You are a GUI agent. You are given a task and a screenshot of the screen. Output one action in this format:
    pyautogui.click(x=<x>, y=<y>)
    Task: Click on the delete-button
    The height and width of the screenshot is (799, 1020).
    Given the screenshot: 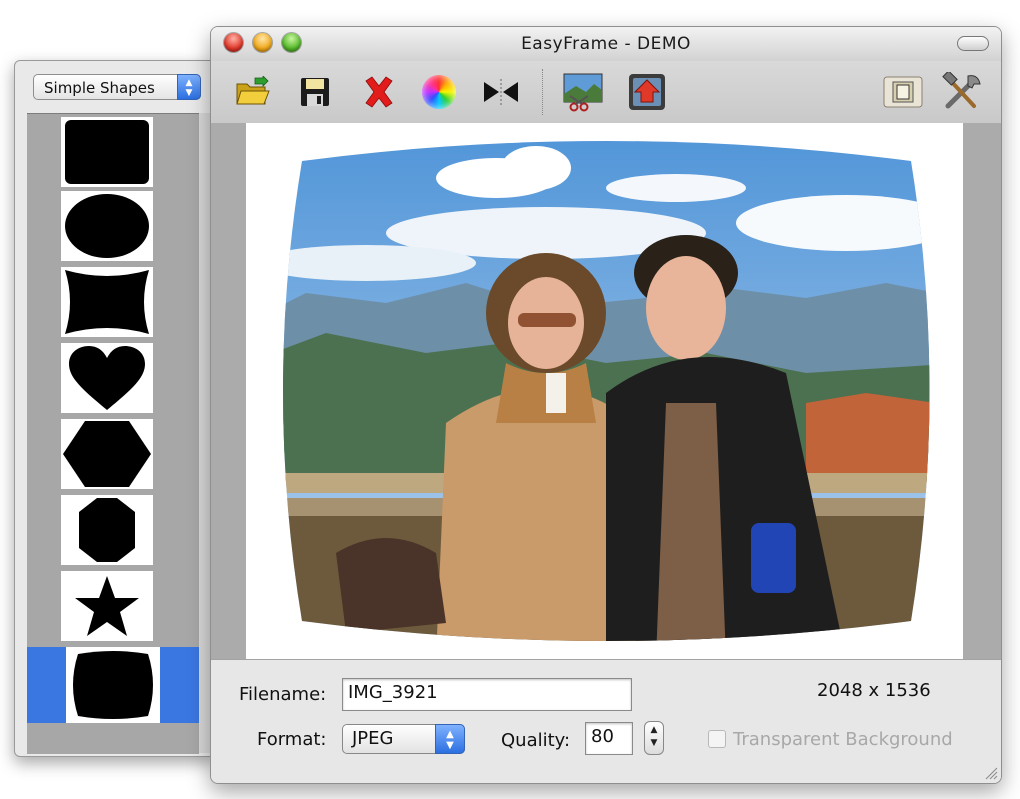 What is the action you would take?
    pyautogui.click(x=379, y=92)
    